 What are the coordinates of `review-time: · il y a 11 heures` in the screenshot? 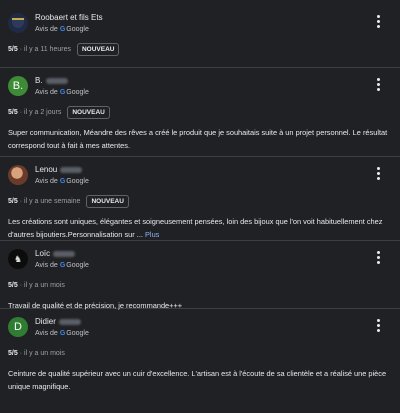 It's located at (45, 49).